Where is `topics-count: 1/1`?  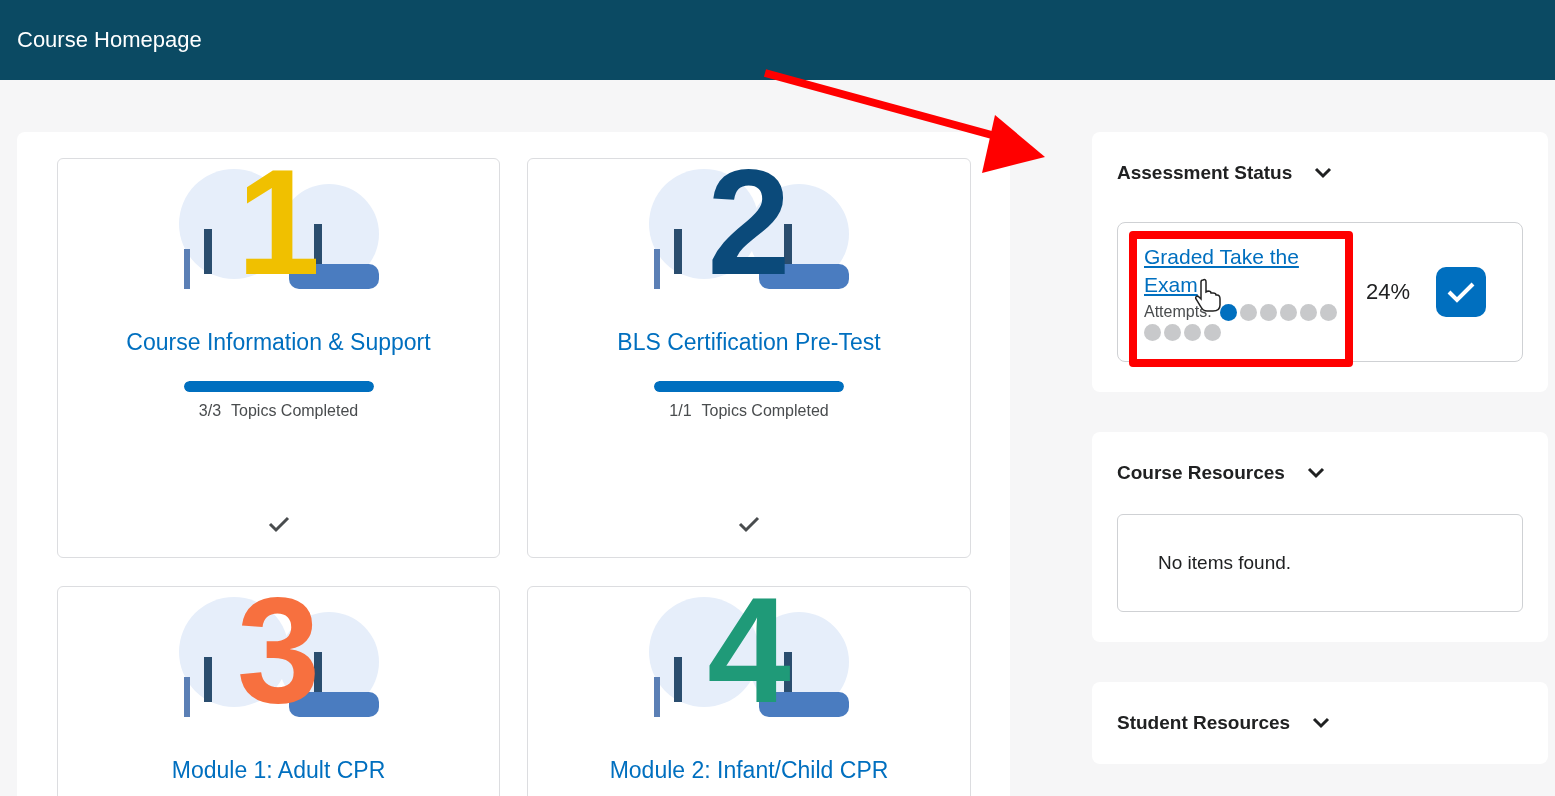
topics-count: 1/1 is located at coordinates (680, 411).